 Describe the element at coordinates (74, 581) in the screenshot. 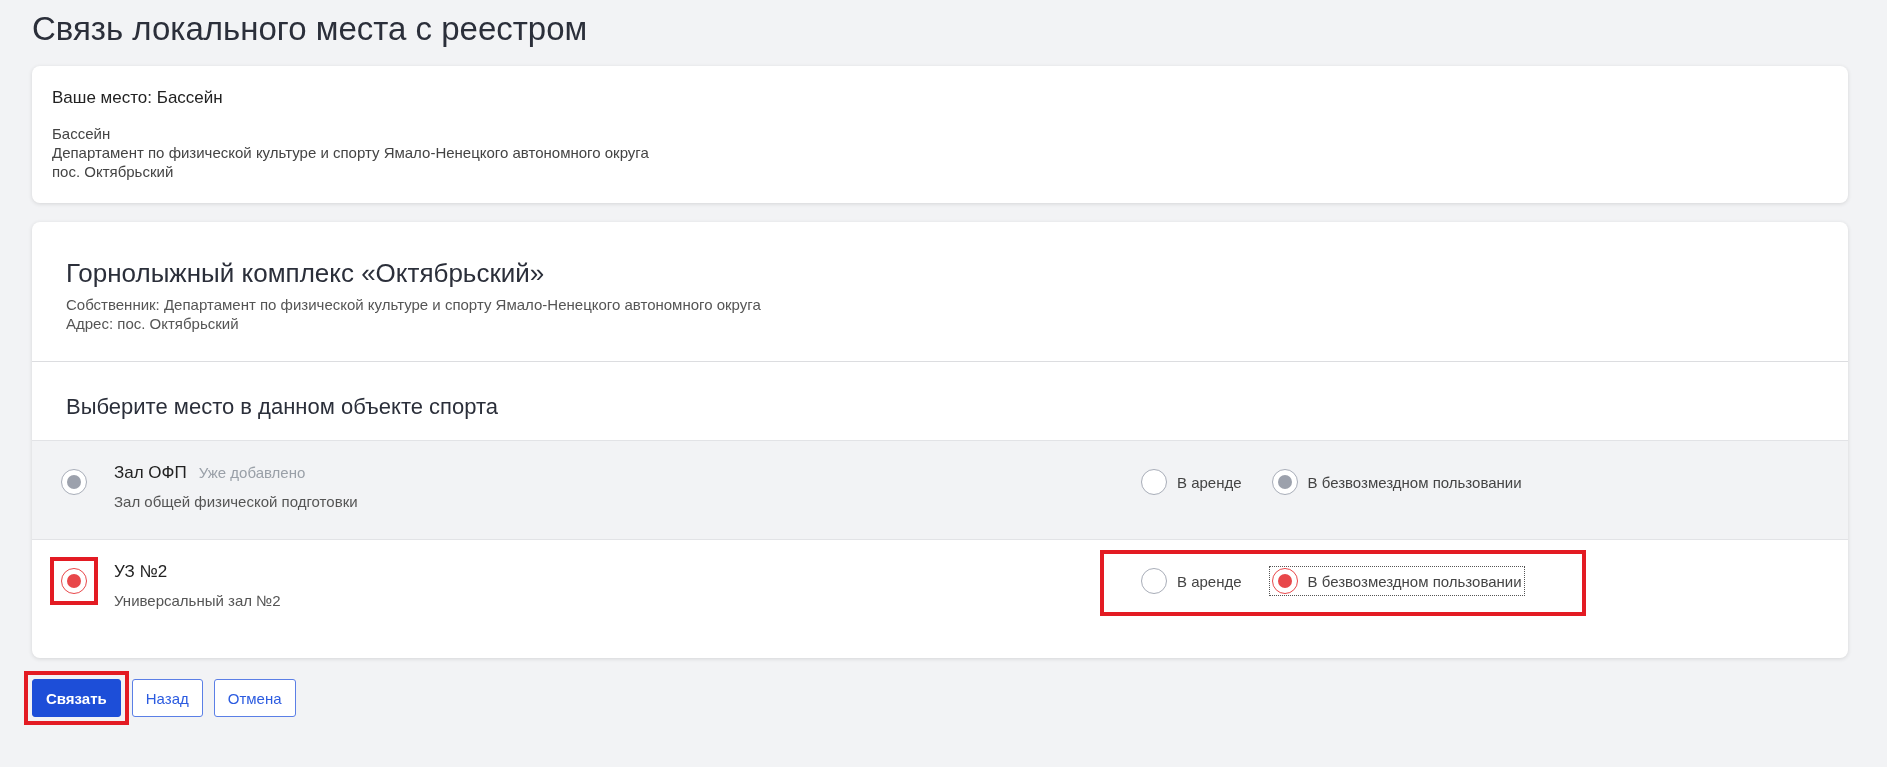

I see `place-radio` at that location.